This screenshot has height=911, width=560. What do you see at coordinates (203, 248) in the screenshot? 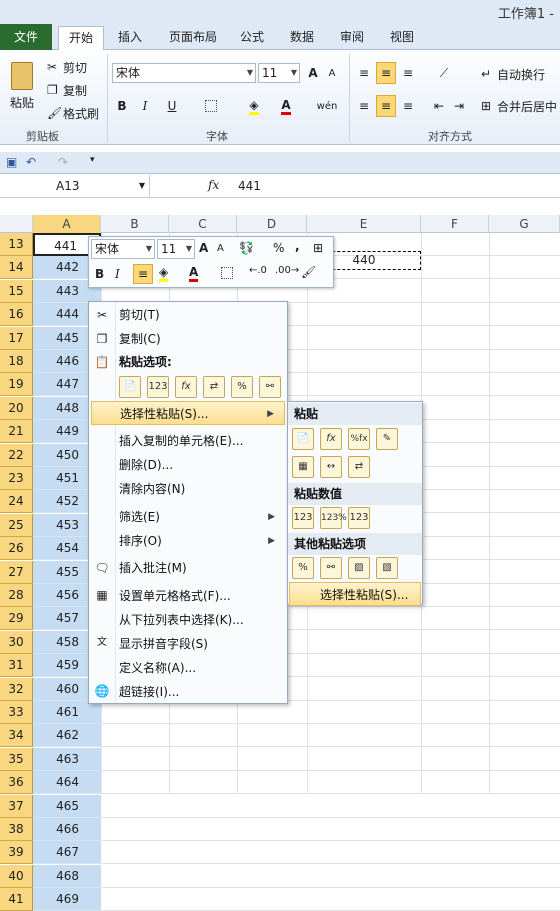
I see `grow-font-icon: A` at bounding box center [203, 248].